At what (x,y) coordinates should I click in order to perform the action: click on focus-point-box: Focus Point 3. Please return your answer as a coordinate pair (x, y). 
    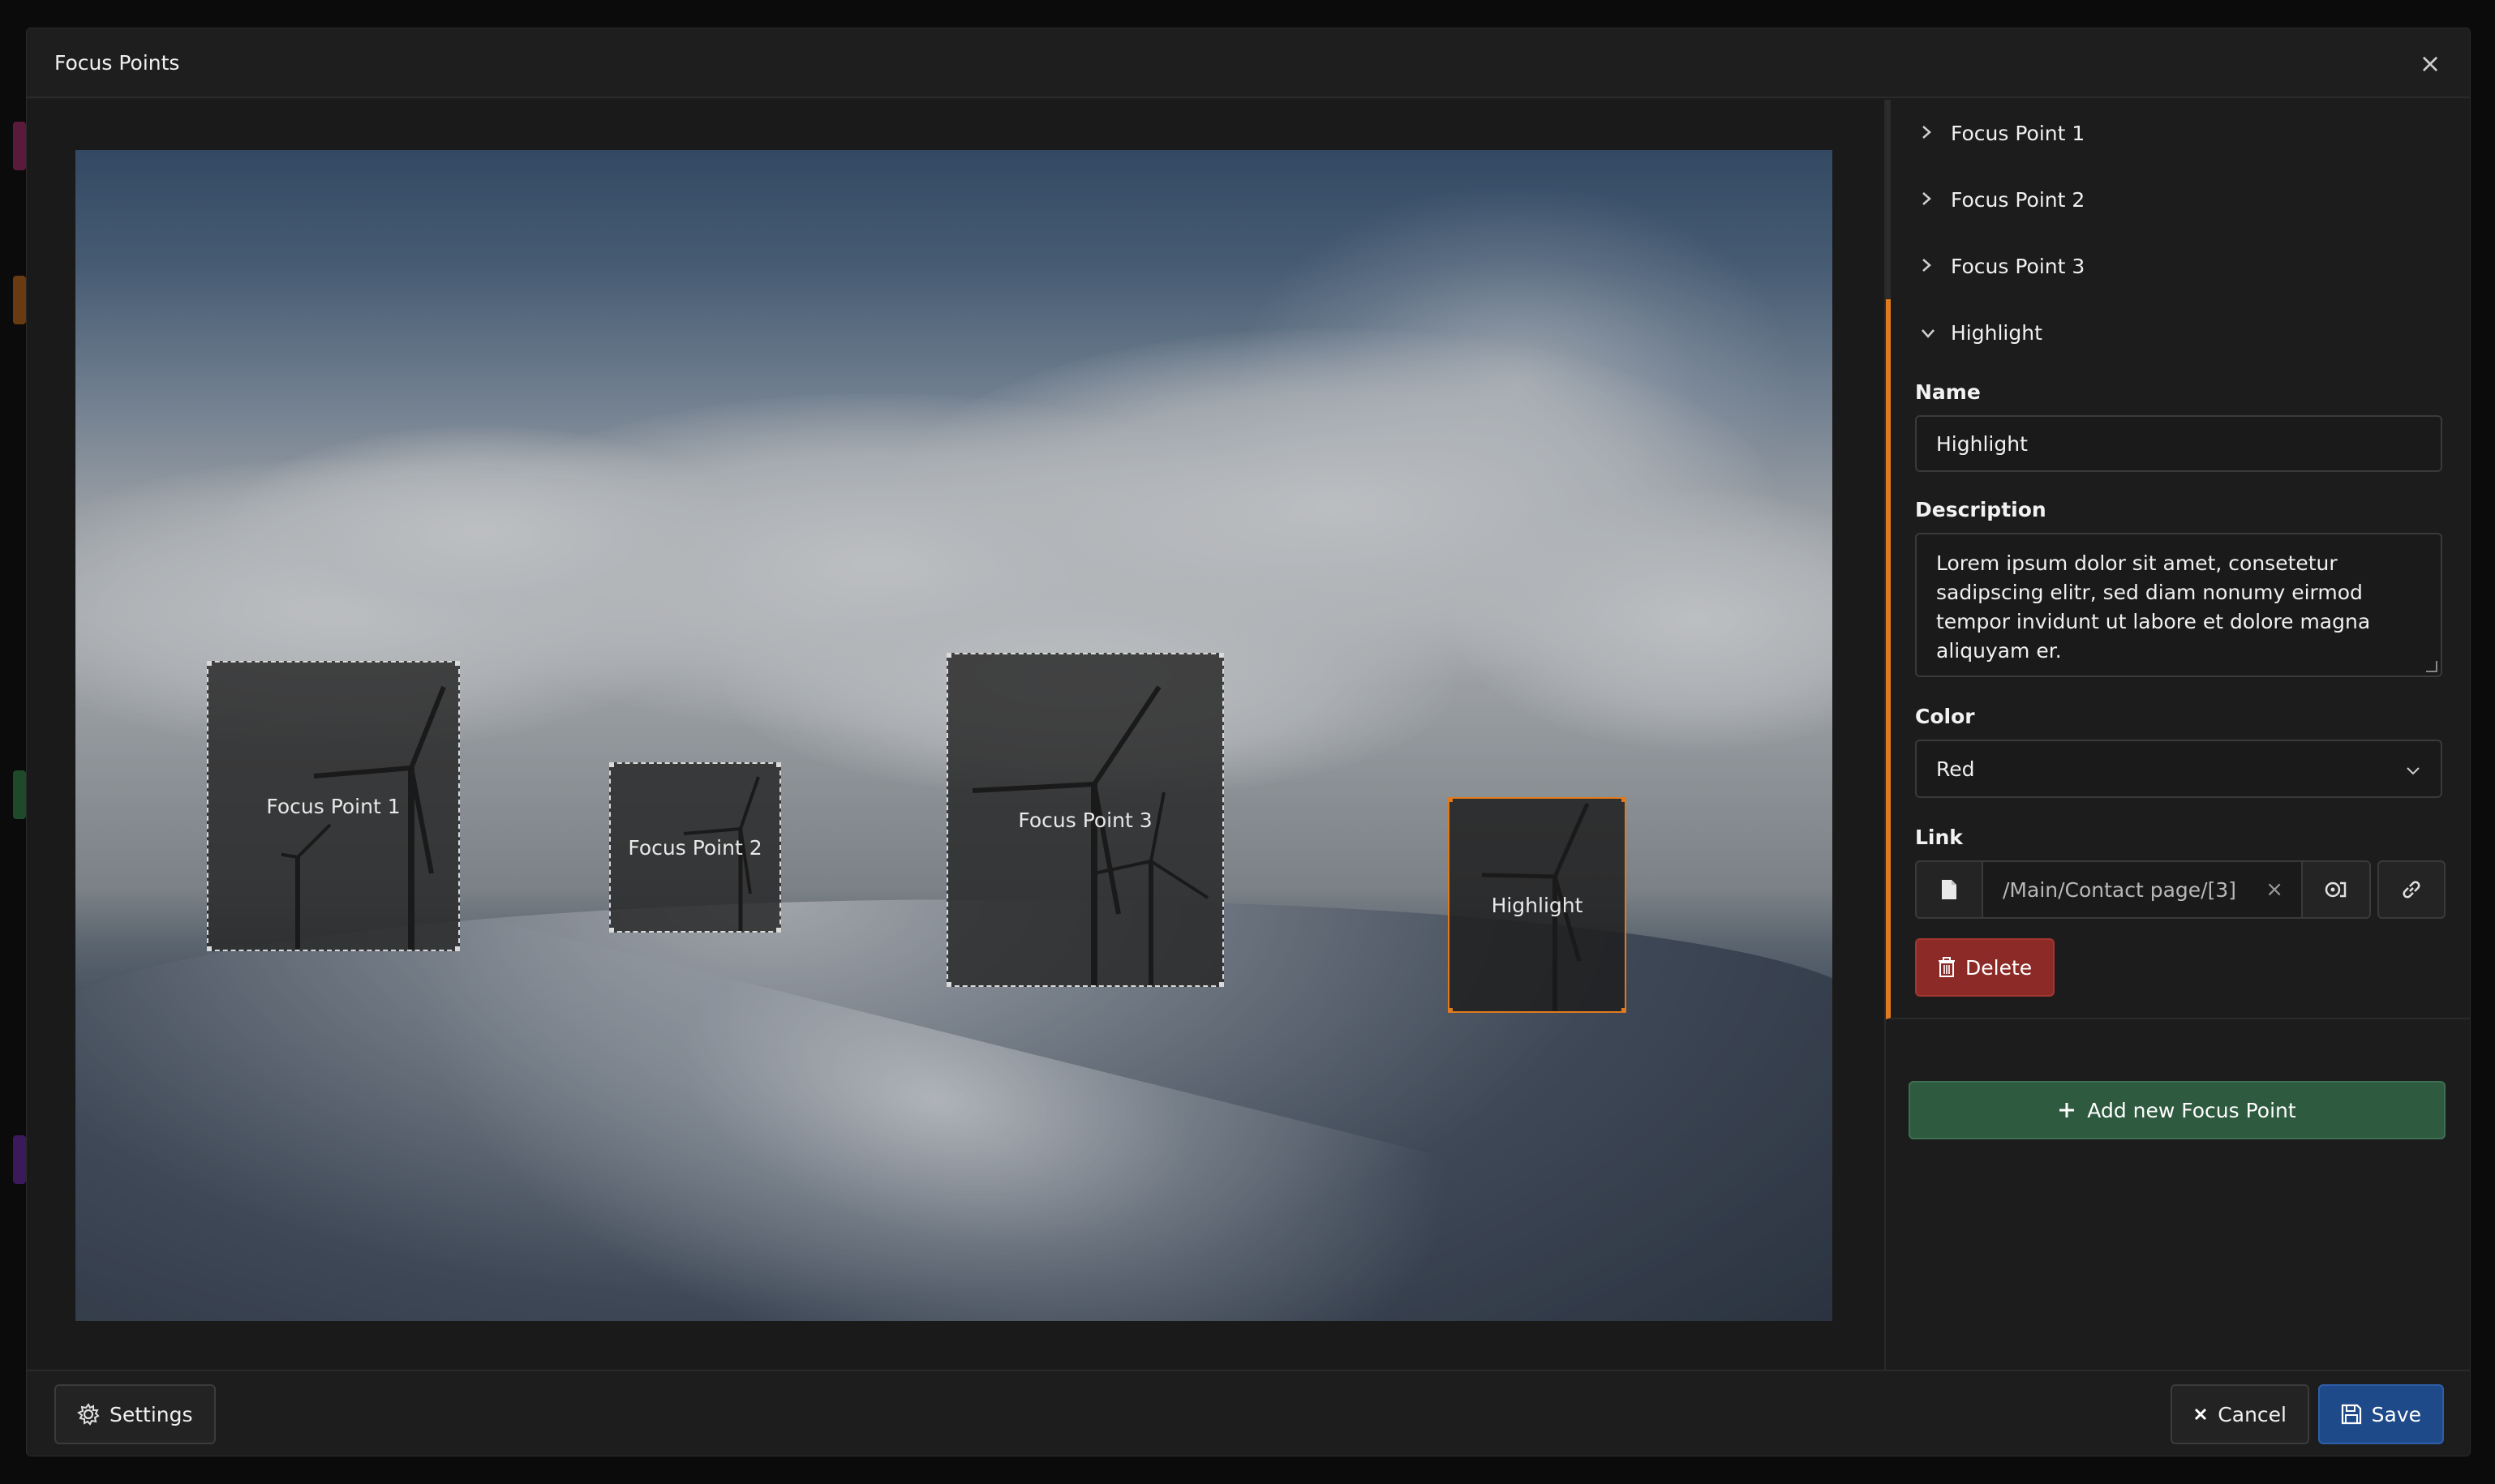
    Looking at the image, I should click on (1085, 820).